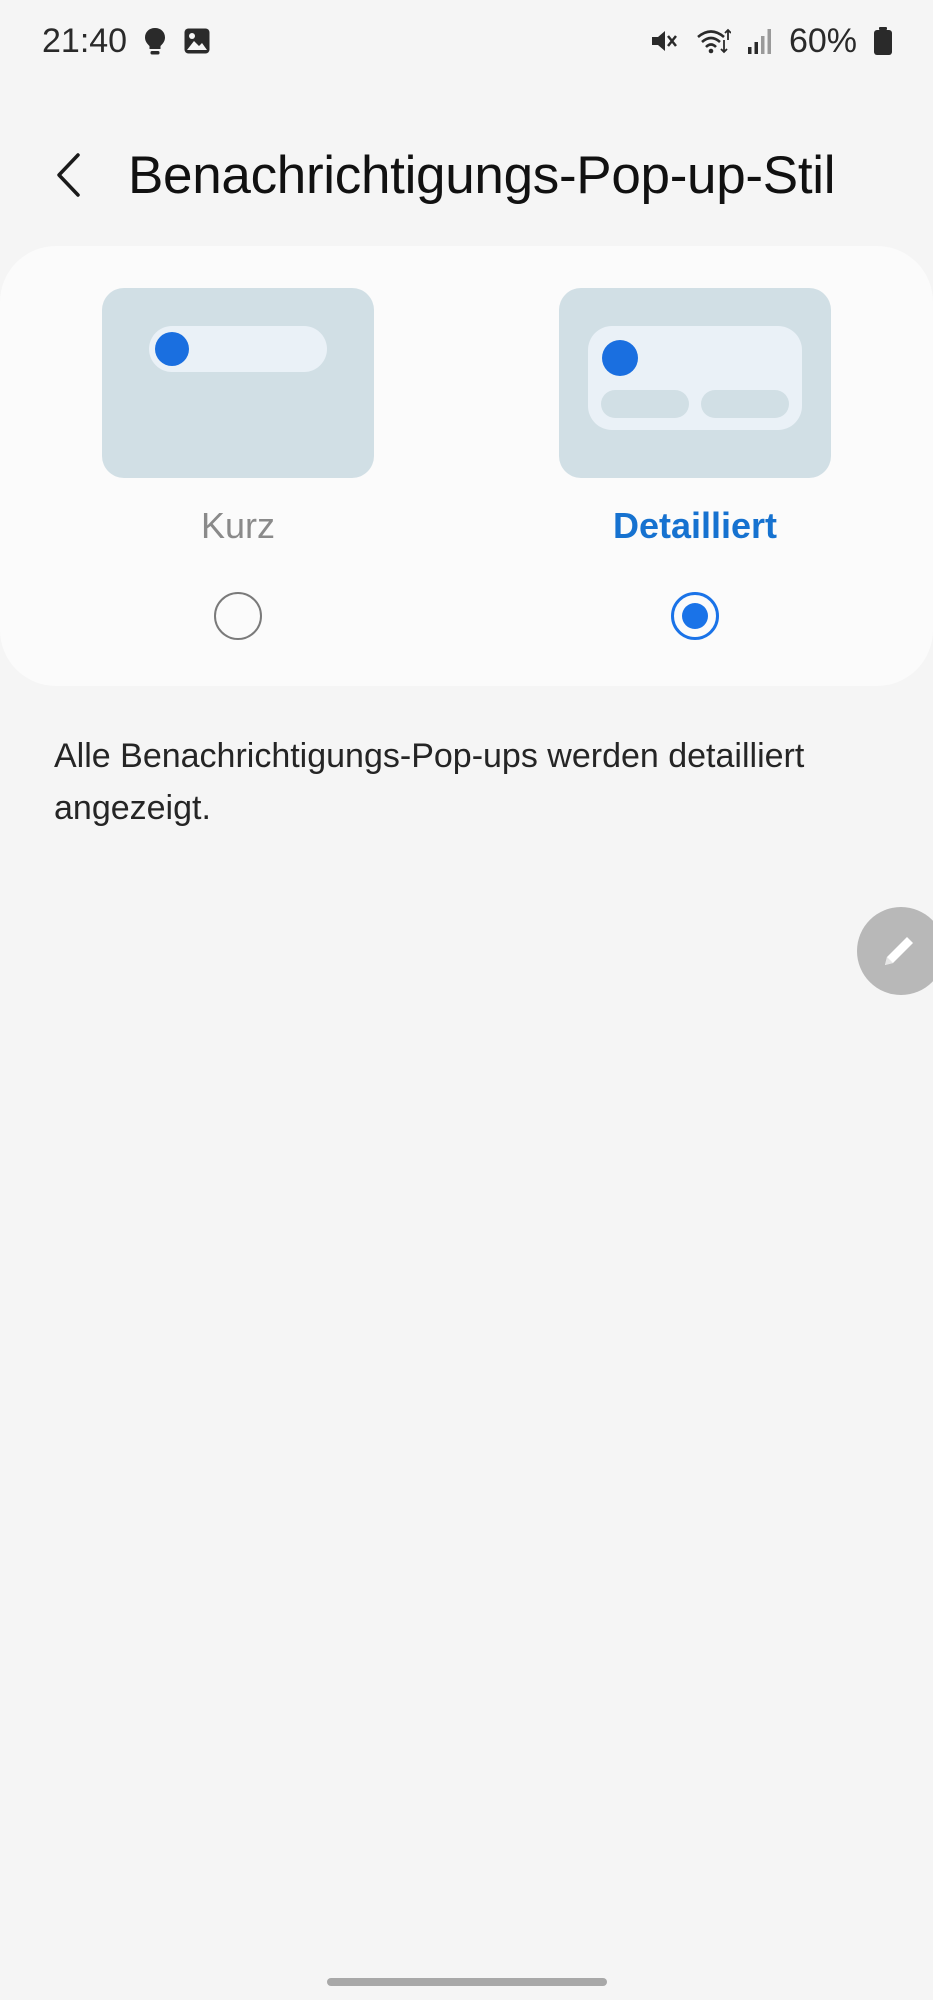 The image size is (933, 2000). What do you see at coordinates (664, 41) in the screenshot?
I see `vibrate-mute-icon` at bounding box center [664, 41].